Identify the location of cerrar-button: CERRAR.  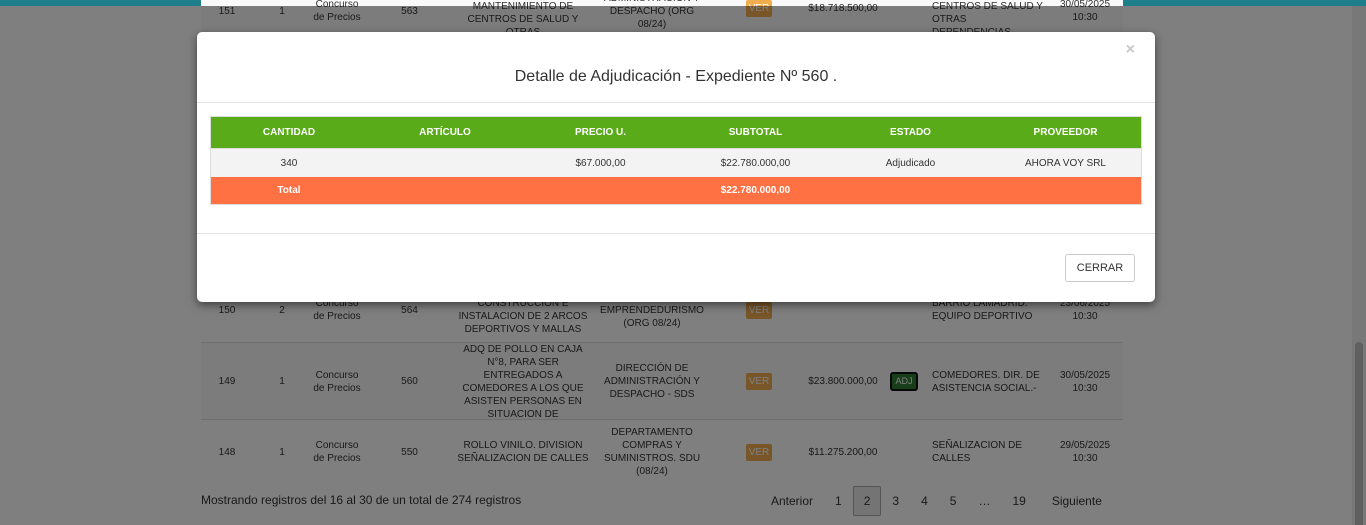
(1100, 268).